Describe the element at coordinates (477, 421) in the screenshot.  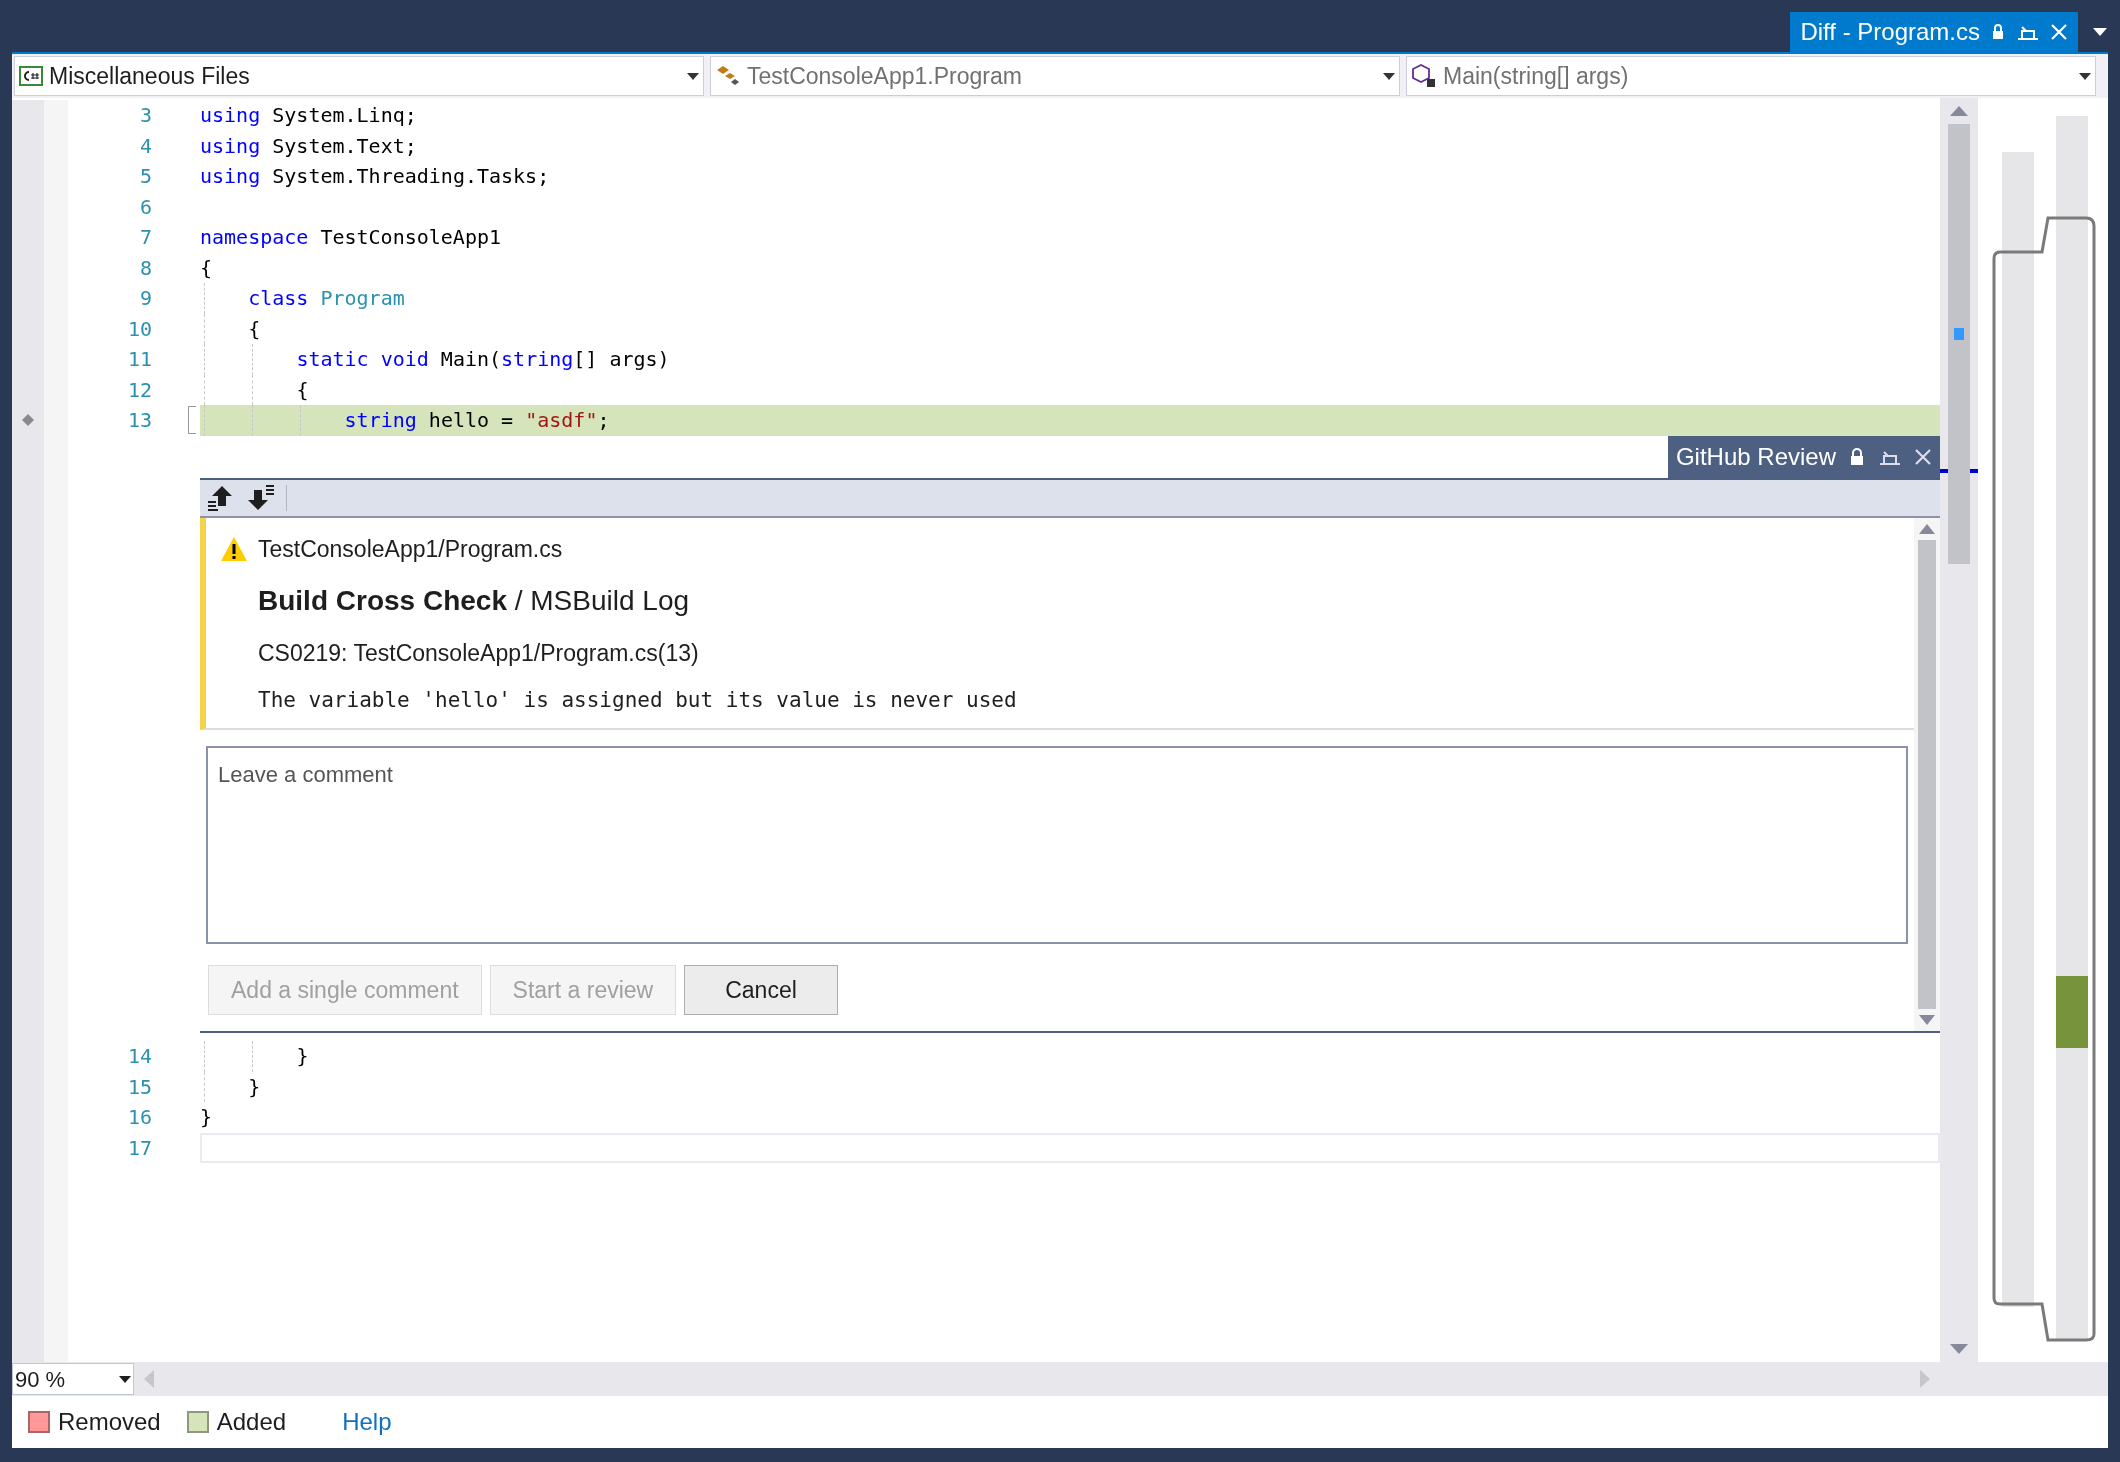
I see `code-text: string hello = "asdf";` at that location.